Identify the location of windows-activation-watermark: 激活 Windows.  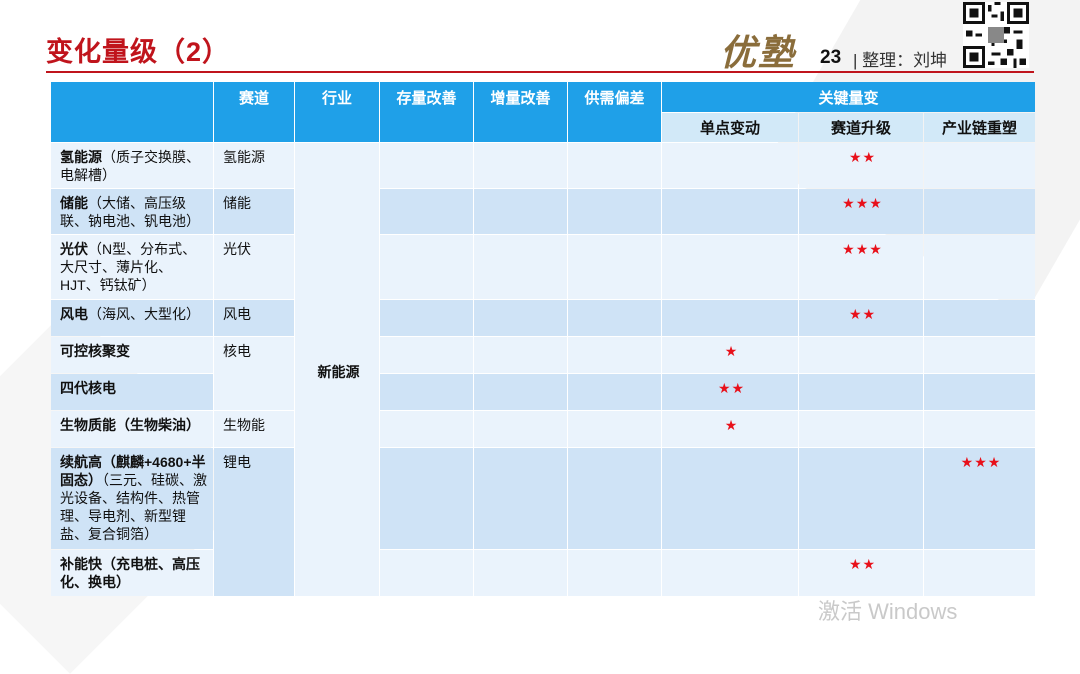
(888, 611).